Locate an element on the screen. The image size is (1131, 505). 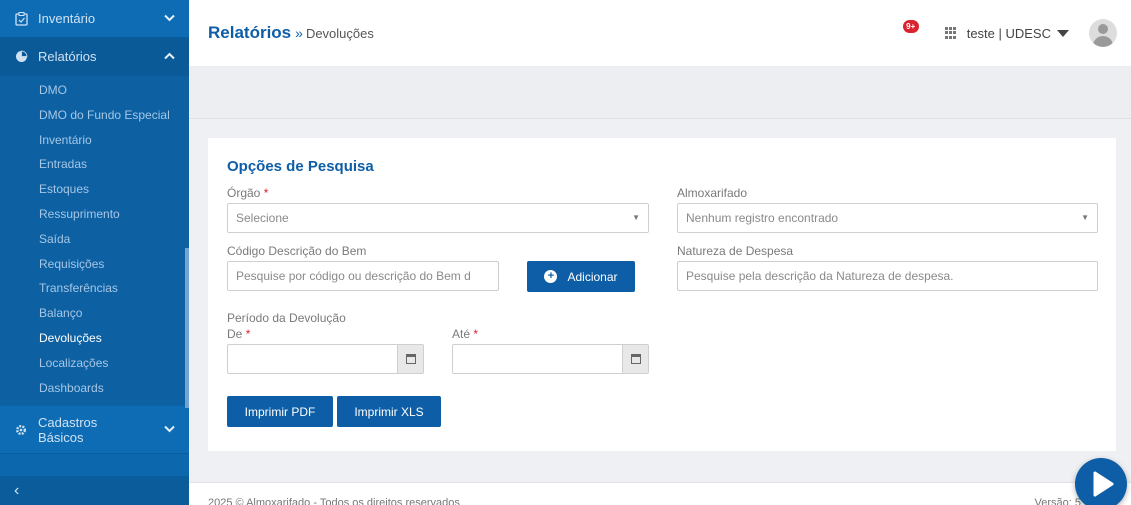
play-fab-button is located at coordinates (1101, 481).